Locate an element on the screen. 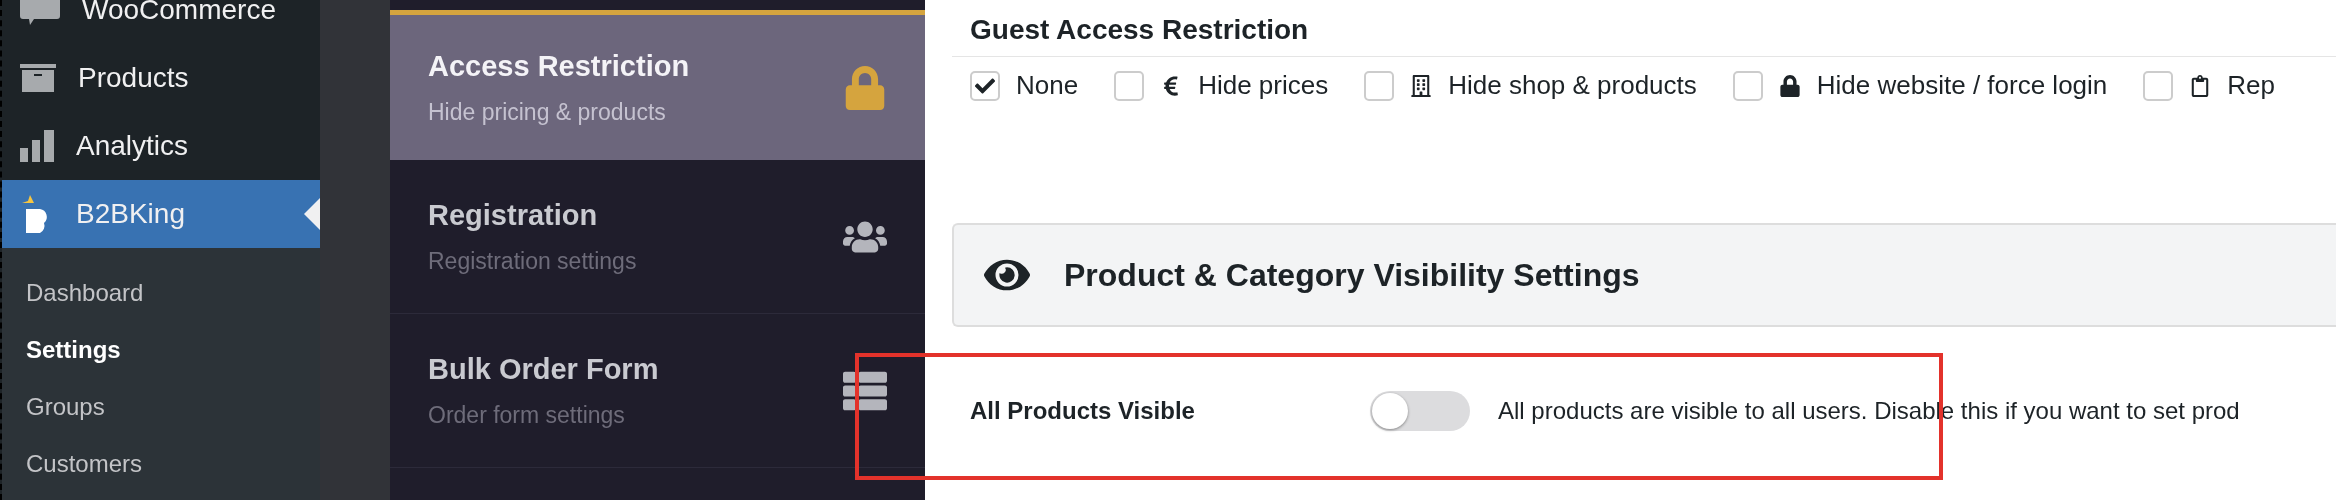 The image size is (2336, 500). admin-menu-item: B2BKing is located at coordinates (161, 214).